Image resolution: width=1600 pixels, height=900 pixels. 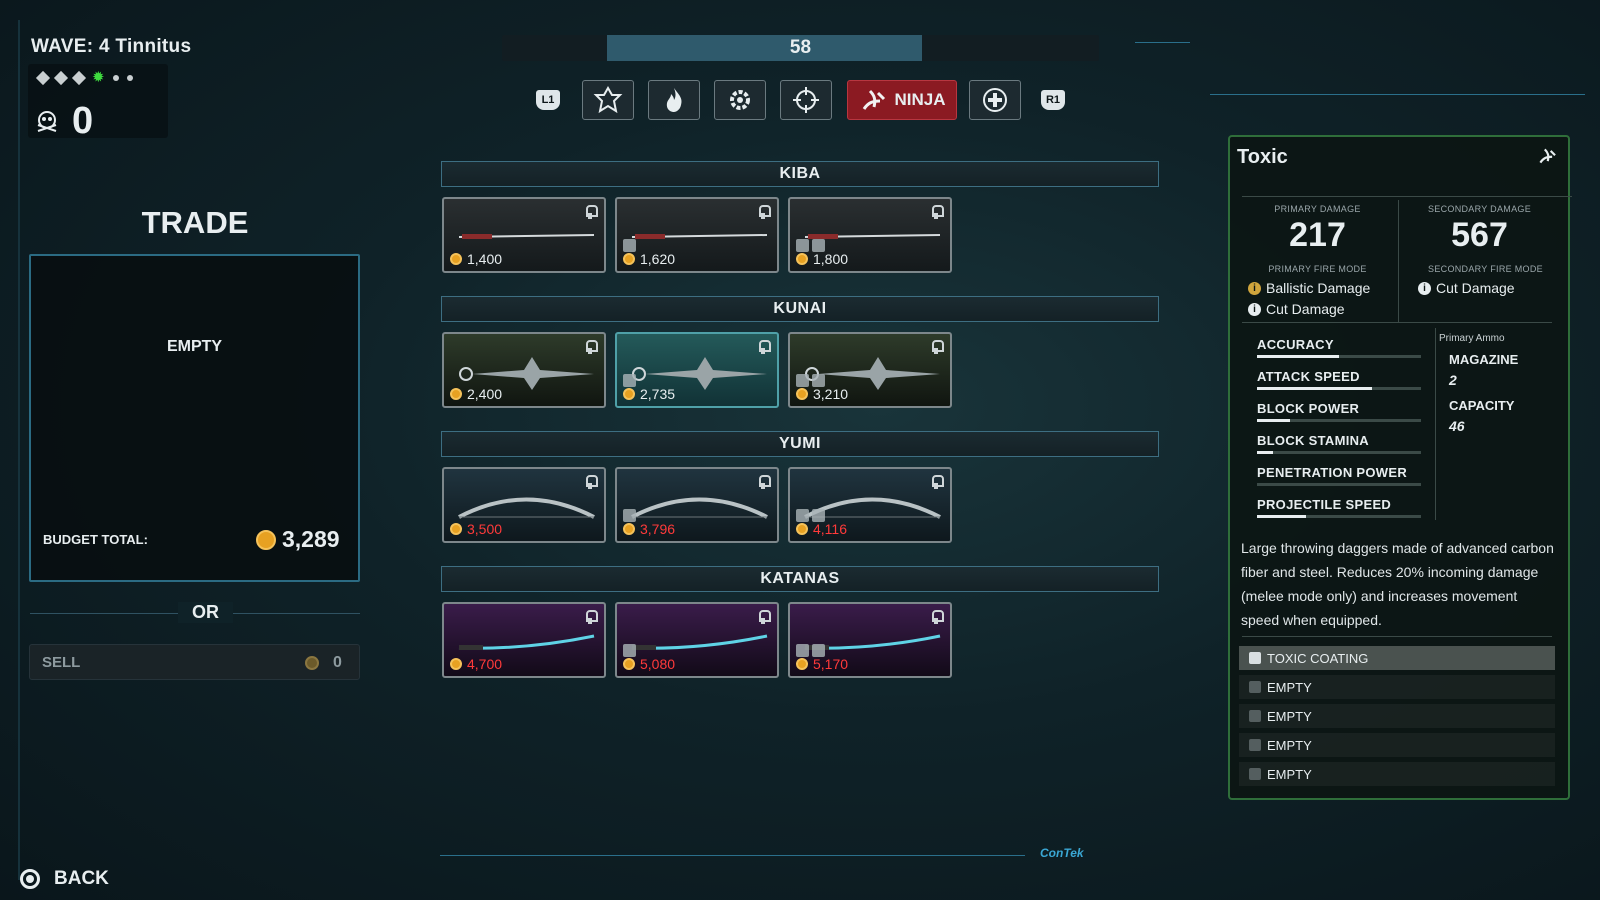 I want to click on price-value: 2,735, so click(x=658, y=394).